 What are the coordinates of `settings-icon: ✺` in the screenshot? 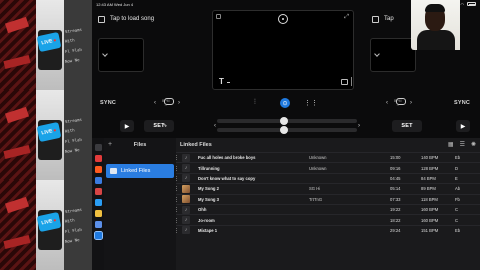 It's located at (473, 144).